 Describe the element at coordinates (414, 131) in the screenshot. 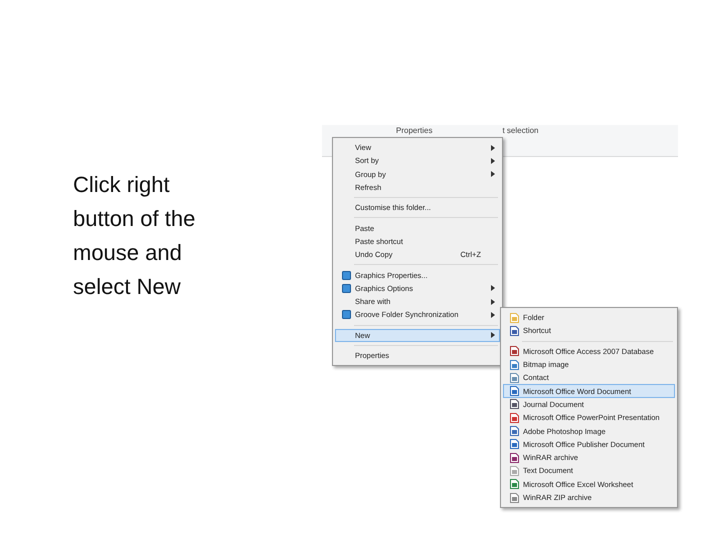

I see `ribbon-label: Properties` at that location.